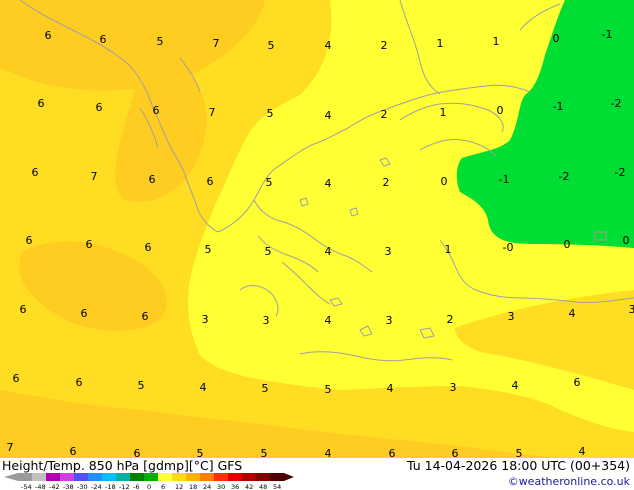  Describe the element at coordinates (163, 486) in the screenshot. I see `scale-tick-label: 6` at that location.